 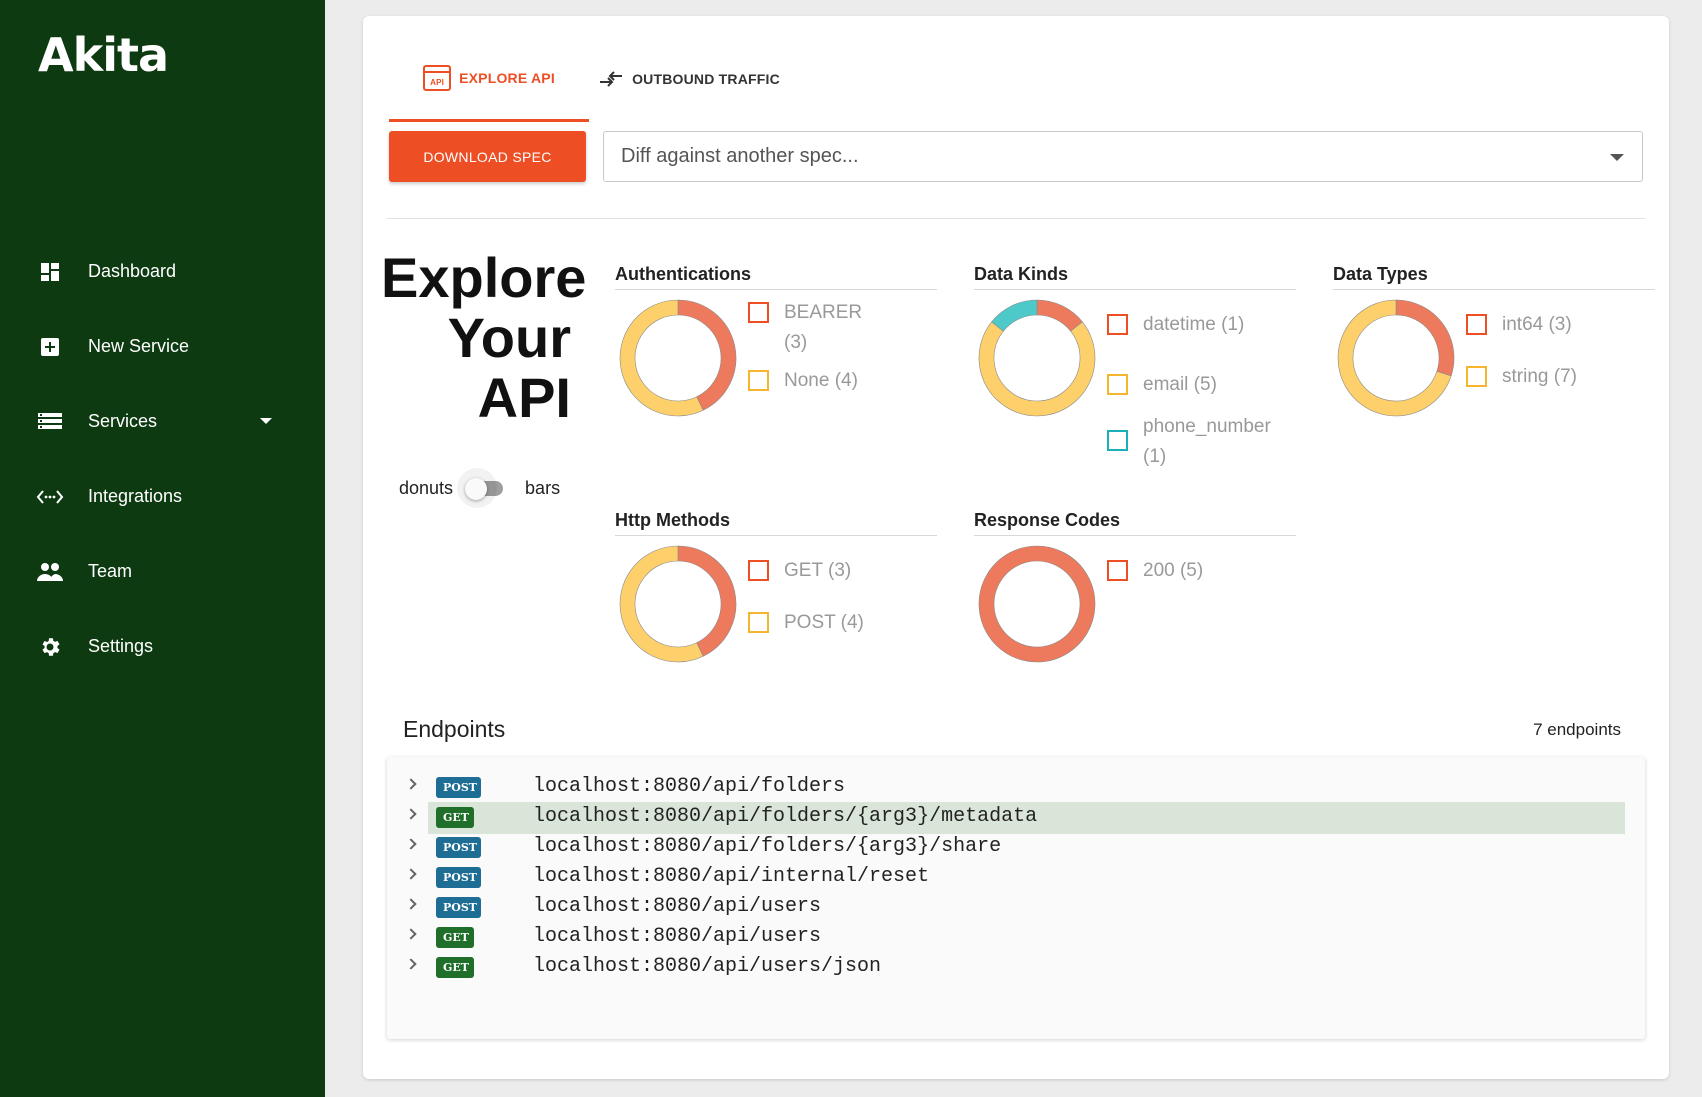 What do you see at coordinates (50, 647) in the screenshot?
I see `gear-icon` at bounding box center [50, 647].